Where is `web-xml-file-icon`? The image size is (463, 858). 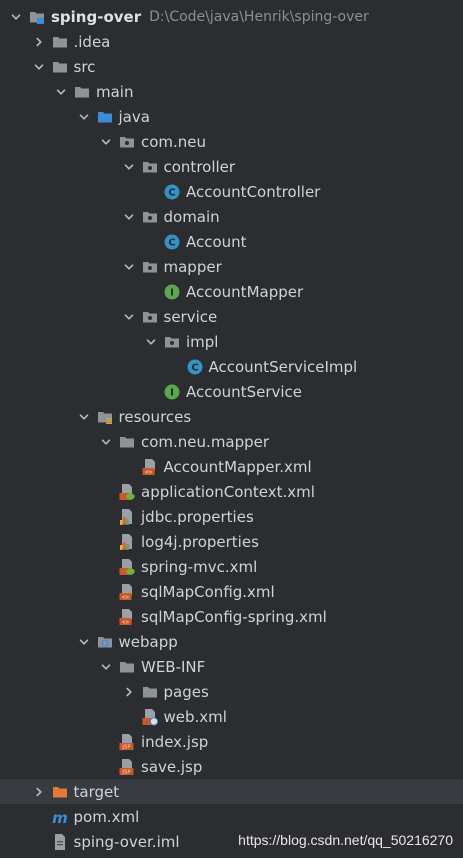 web-xml-file-icon is located at coordinates (150, 717).